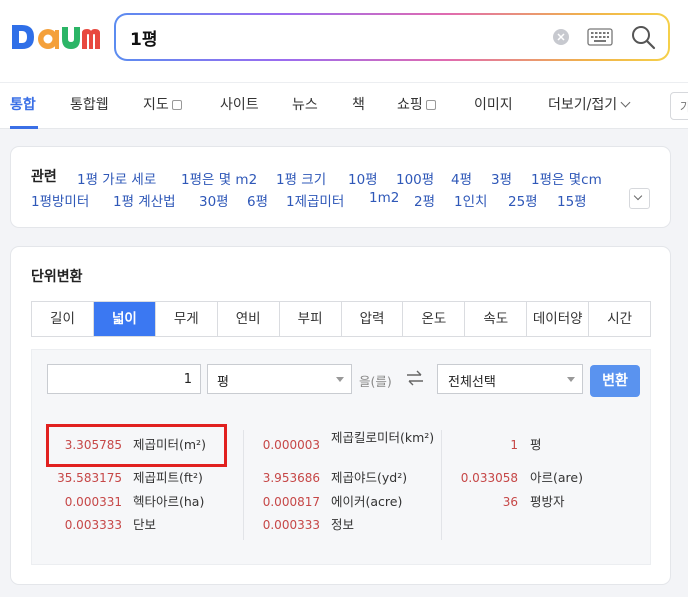 The image size is (688, 597). I want to click on result-unit: 제곱킬로미터(km²), so click(383, 437).